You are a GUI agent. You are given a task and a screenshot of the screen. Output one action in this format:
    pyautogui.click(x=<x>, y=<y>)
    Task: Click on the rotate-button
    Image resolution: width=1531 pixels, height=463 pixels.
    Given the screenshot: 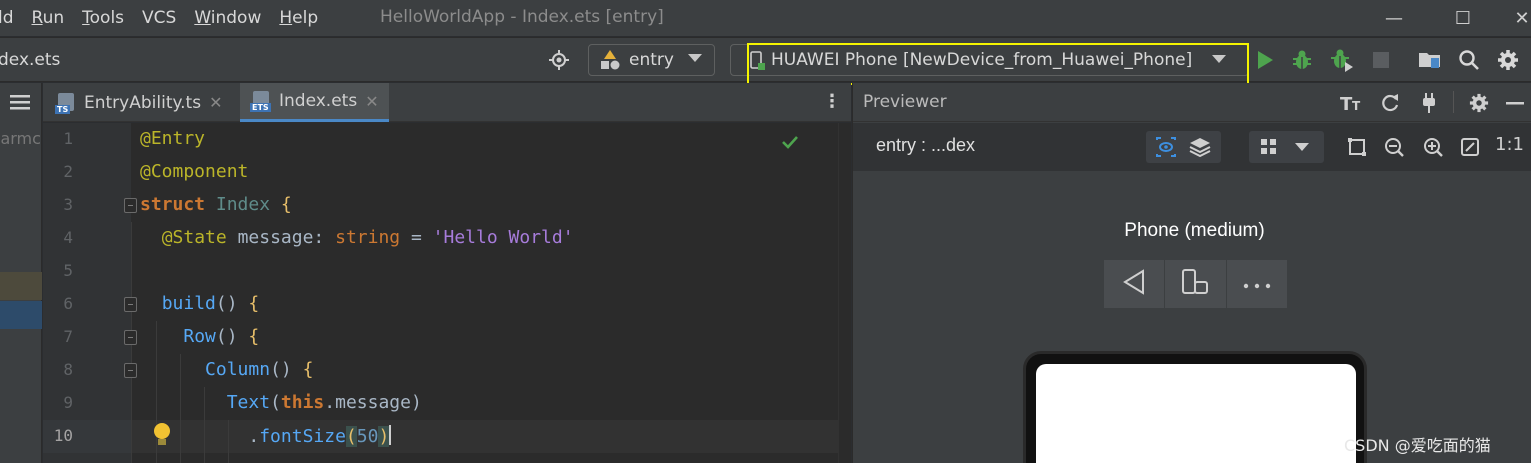 What is the action you would take?
    pyautogui.click(x=1196, y=284)
    